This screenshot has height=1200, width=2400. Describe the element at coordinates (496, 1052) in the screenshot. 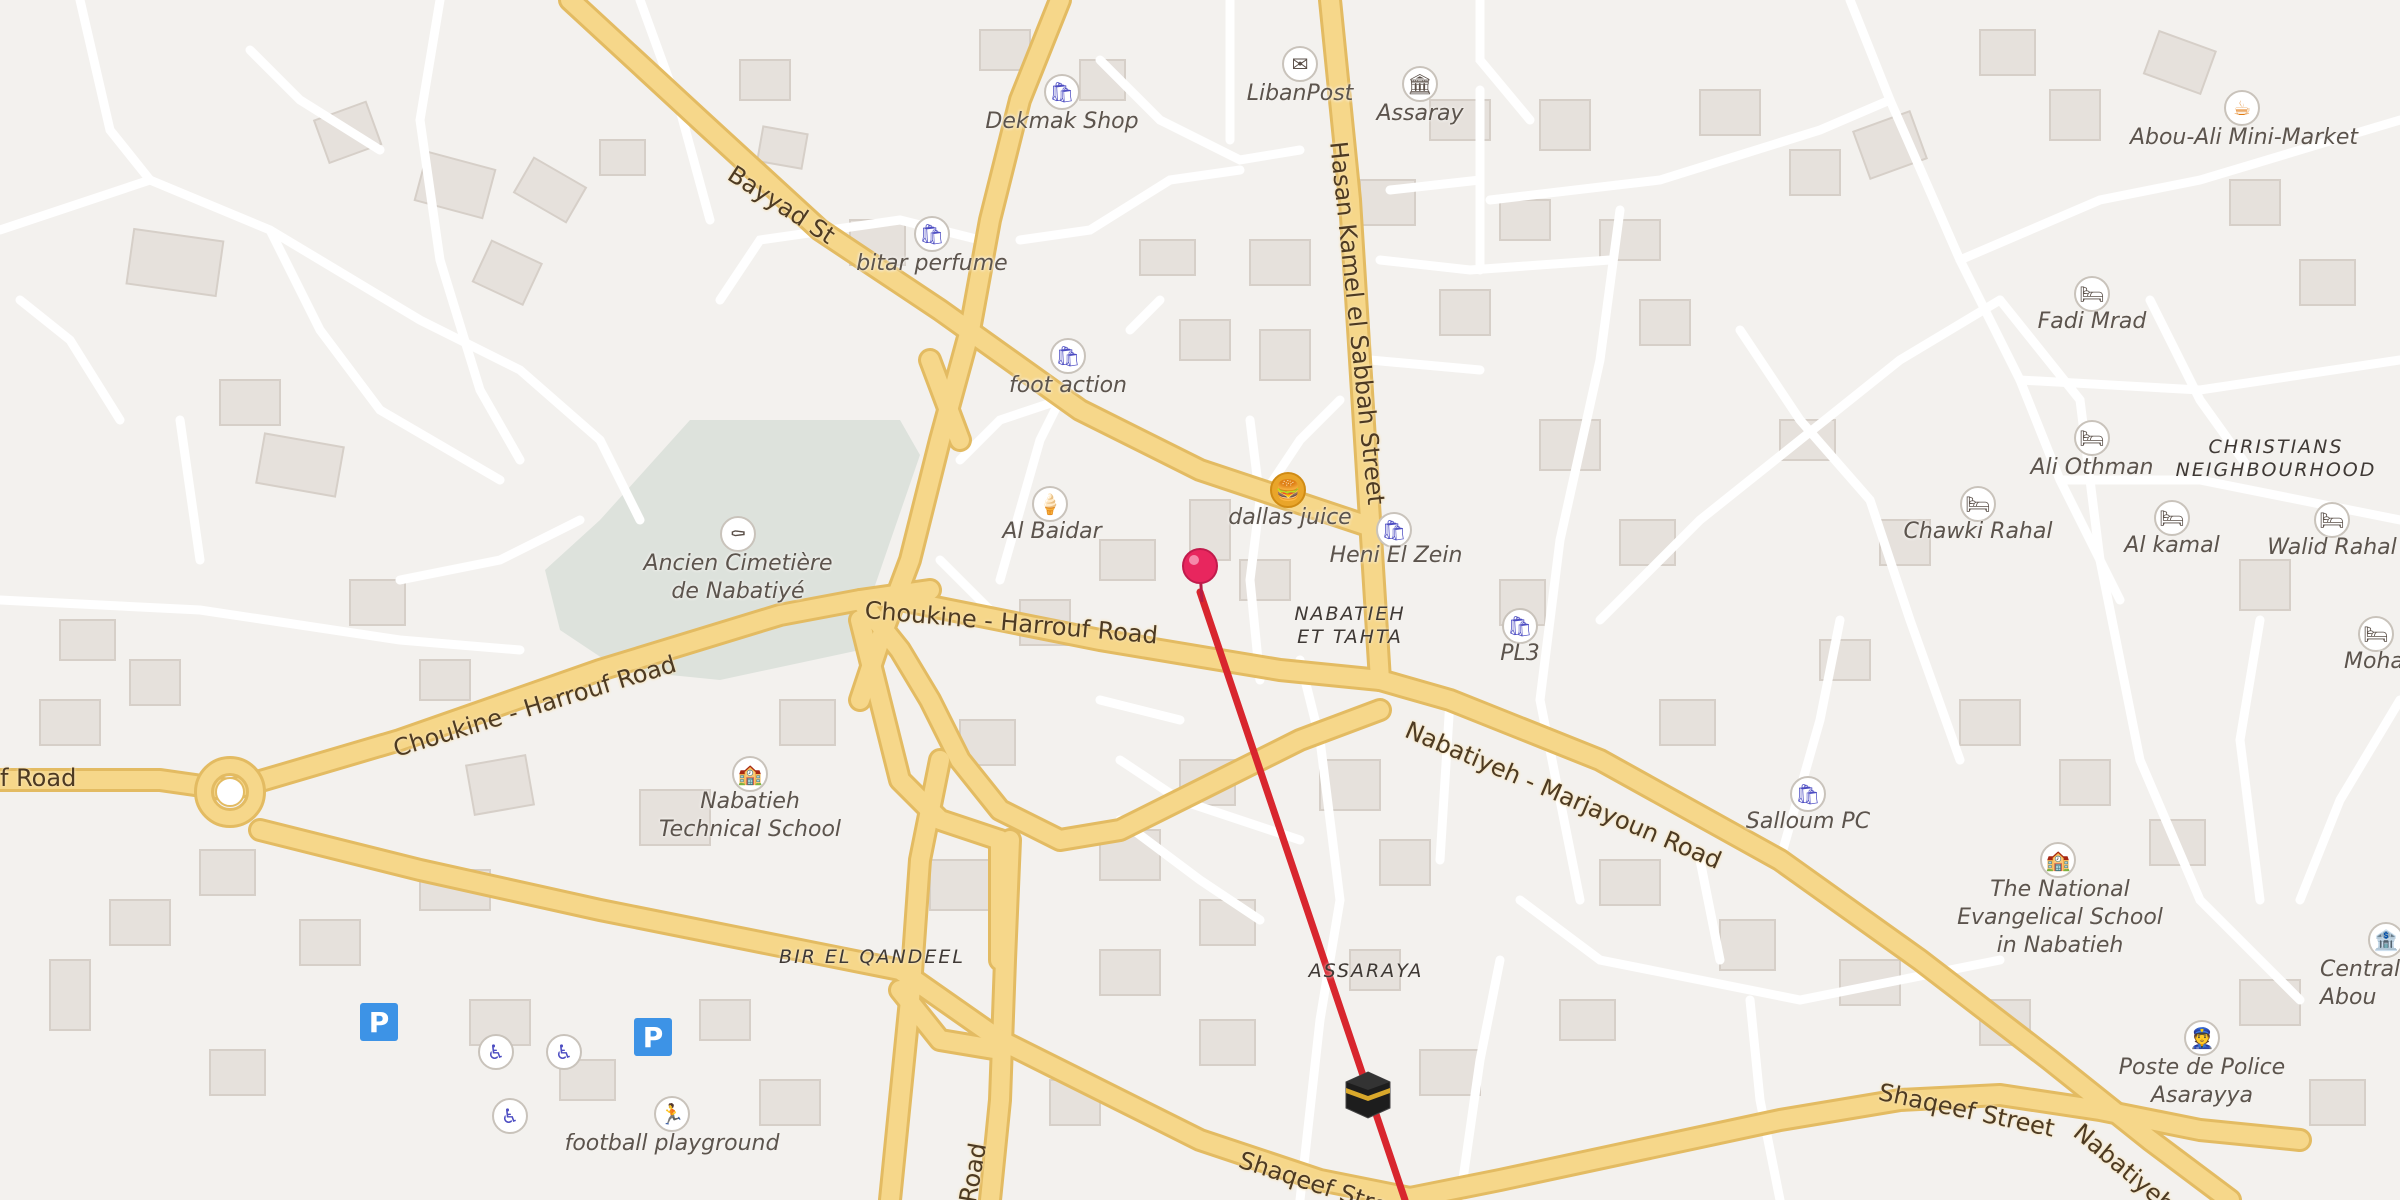

I see `wheelchair-icon-1: ♿` at that location.